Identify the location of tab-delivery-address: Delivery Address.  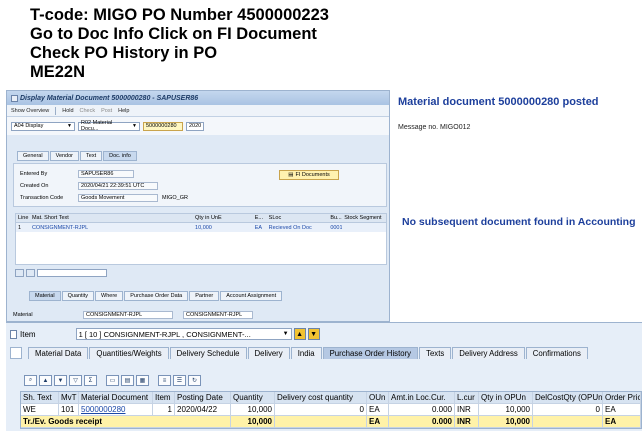
(488, 353).